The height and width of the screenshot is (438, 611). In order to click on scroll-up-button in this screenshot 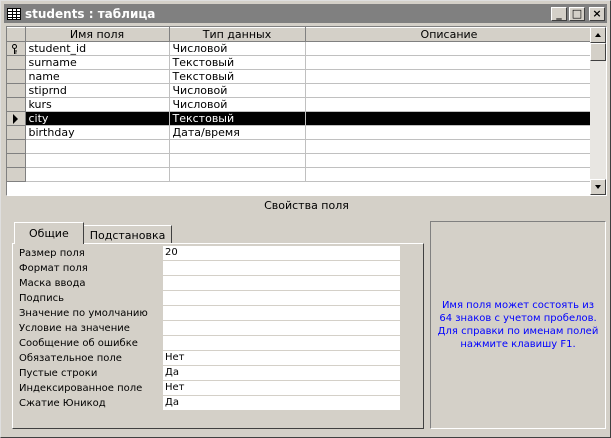, I will do `click(598, 35)`.